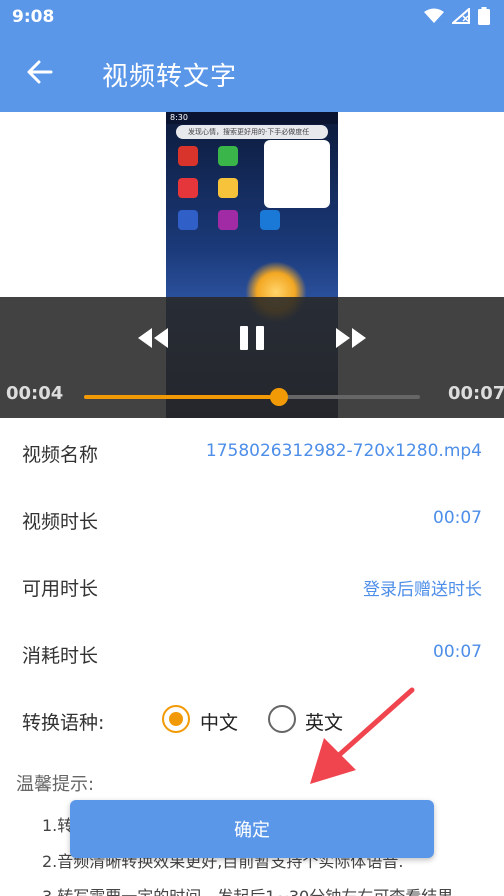 The width and height of the screenshot is (504, 896). I want to click on status-bar: 9:08, so click(252, 17).